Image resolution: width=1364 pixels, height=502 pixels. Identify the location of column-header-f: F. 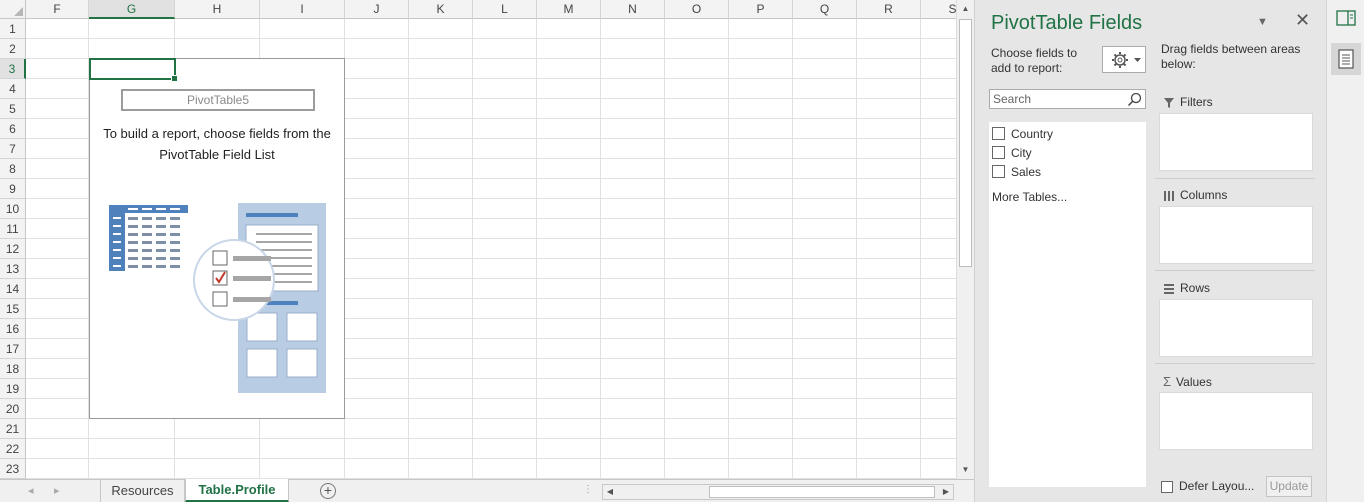
(57, 9).